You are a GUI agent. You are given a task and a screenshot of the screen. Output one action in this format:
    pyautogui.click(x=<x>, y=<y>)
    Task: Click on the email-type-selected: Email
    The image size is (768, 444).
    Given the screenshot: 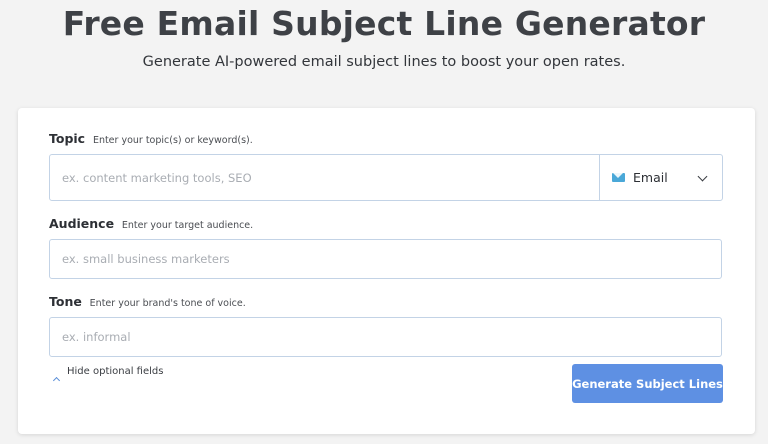 What is the action you would take?
    pyautogui.click(x=650, y=177)
    